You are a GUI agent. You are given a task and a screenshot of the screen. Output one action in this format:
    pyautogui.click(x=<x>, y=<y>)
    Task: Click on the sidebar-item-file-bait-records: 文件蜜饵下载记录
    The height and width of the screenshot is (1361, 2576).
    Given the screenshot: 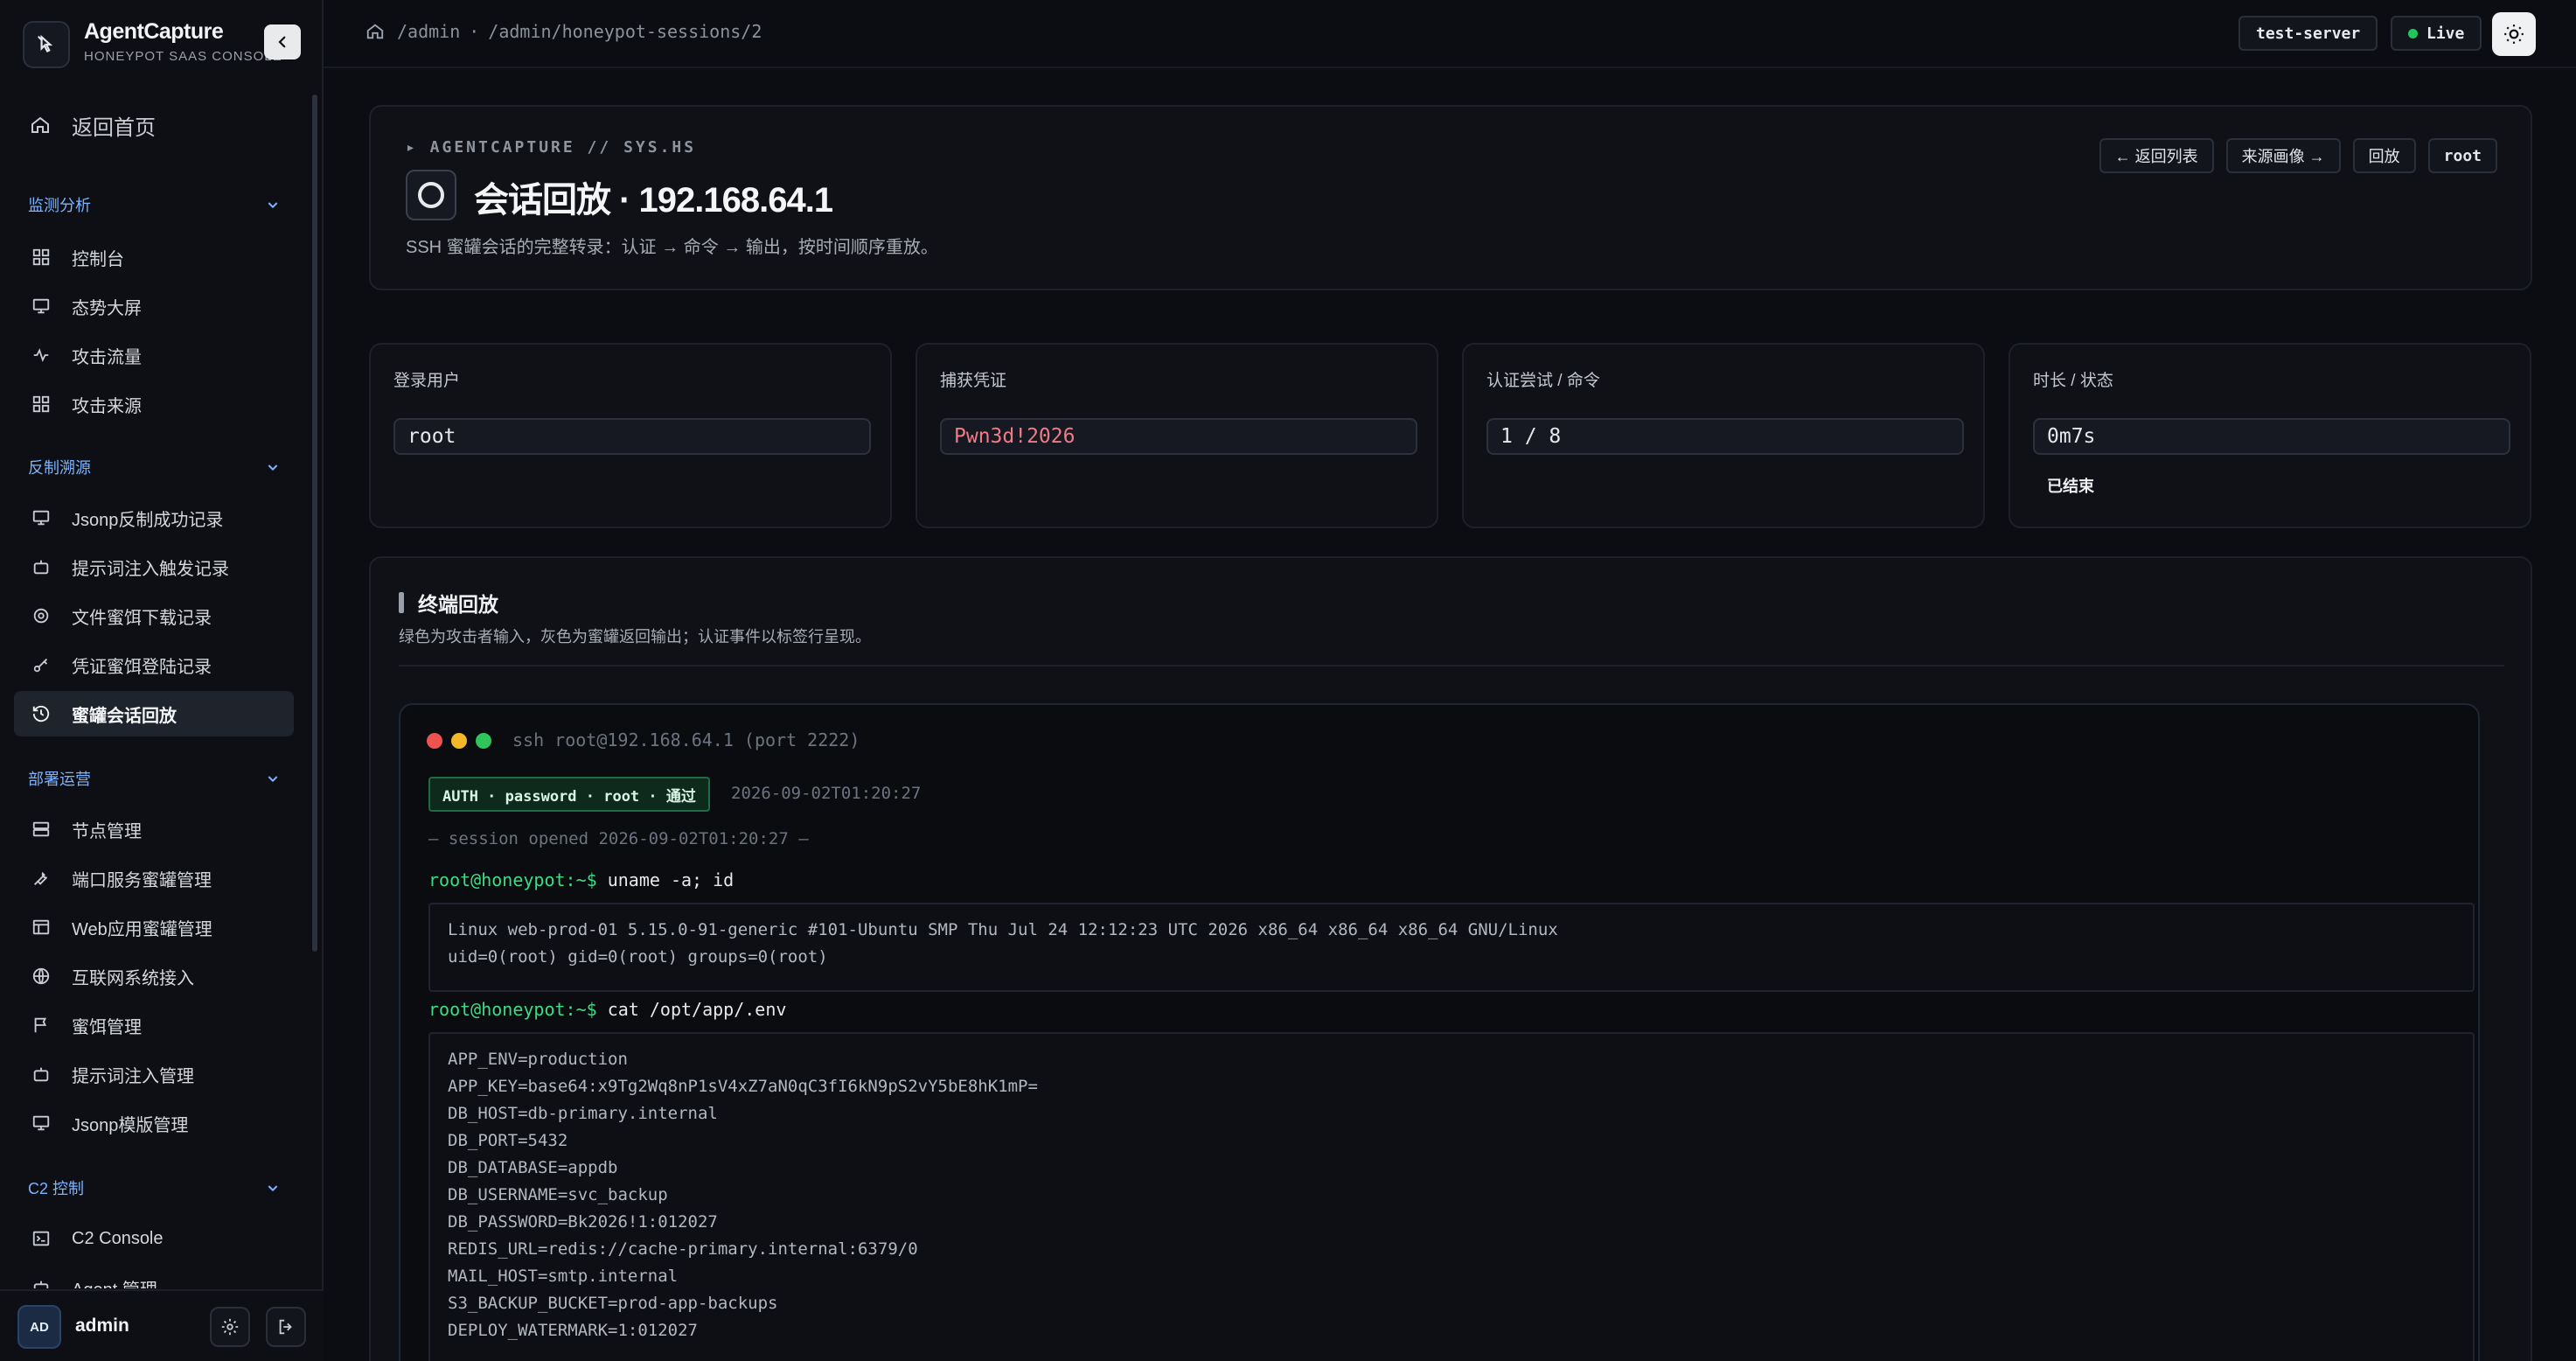 What is the action you would take?
    pyautogui.click(x=154, y=616)
    